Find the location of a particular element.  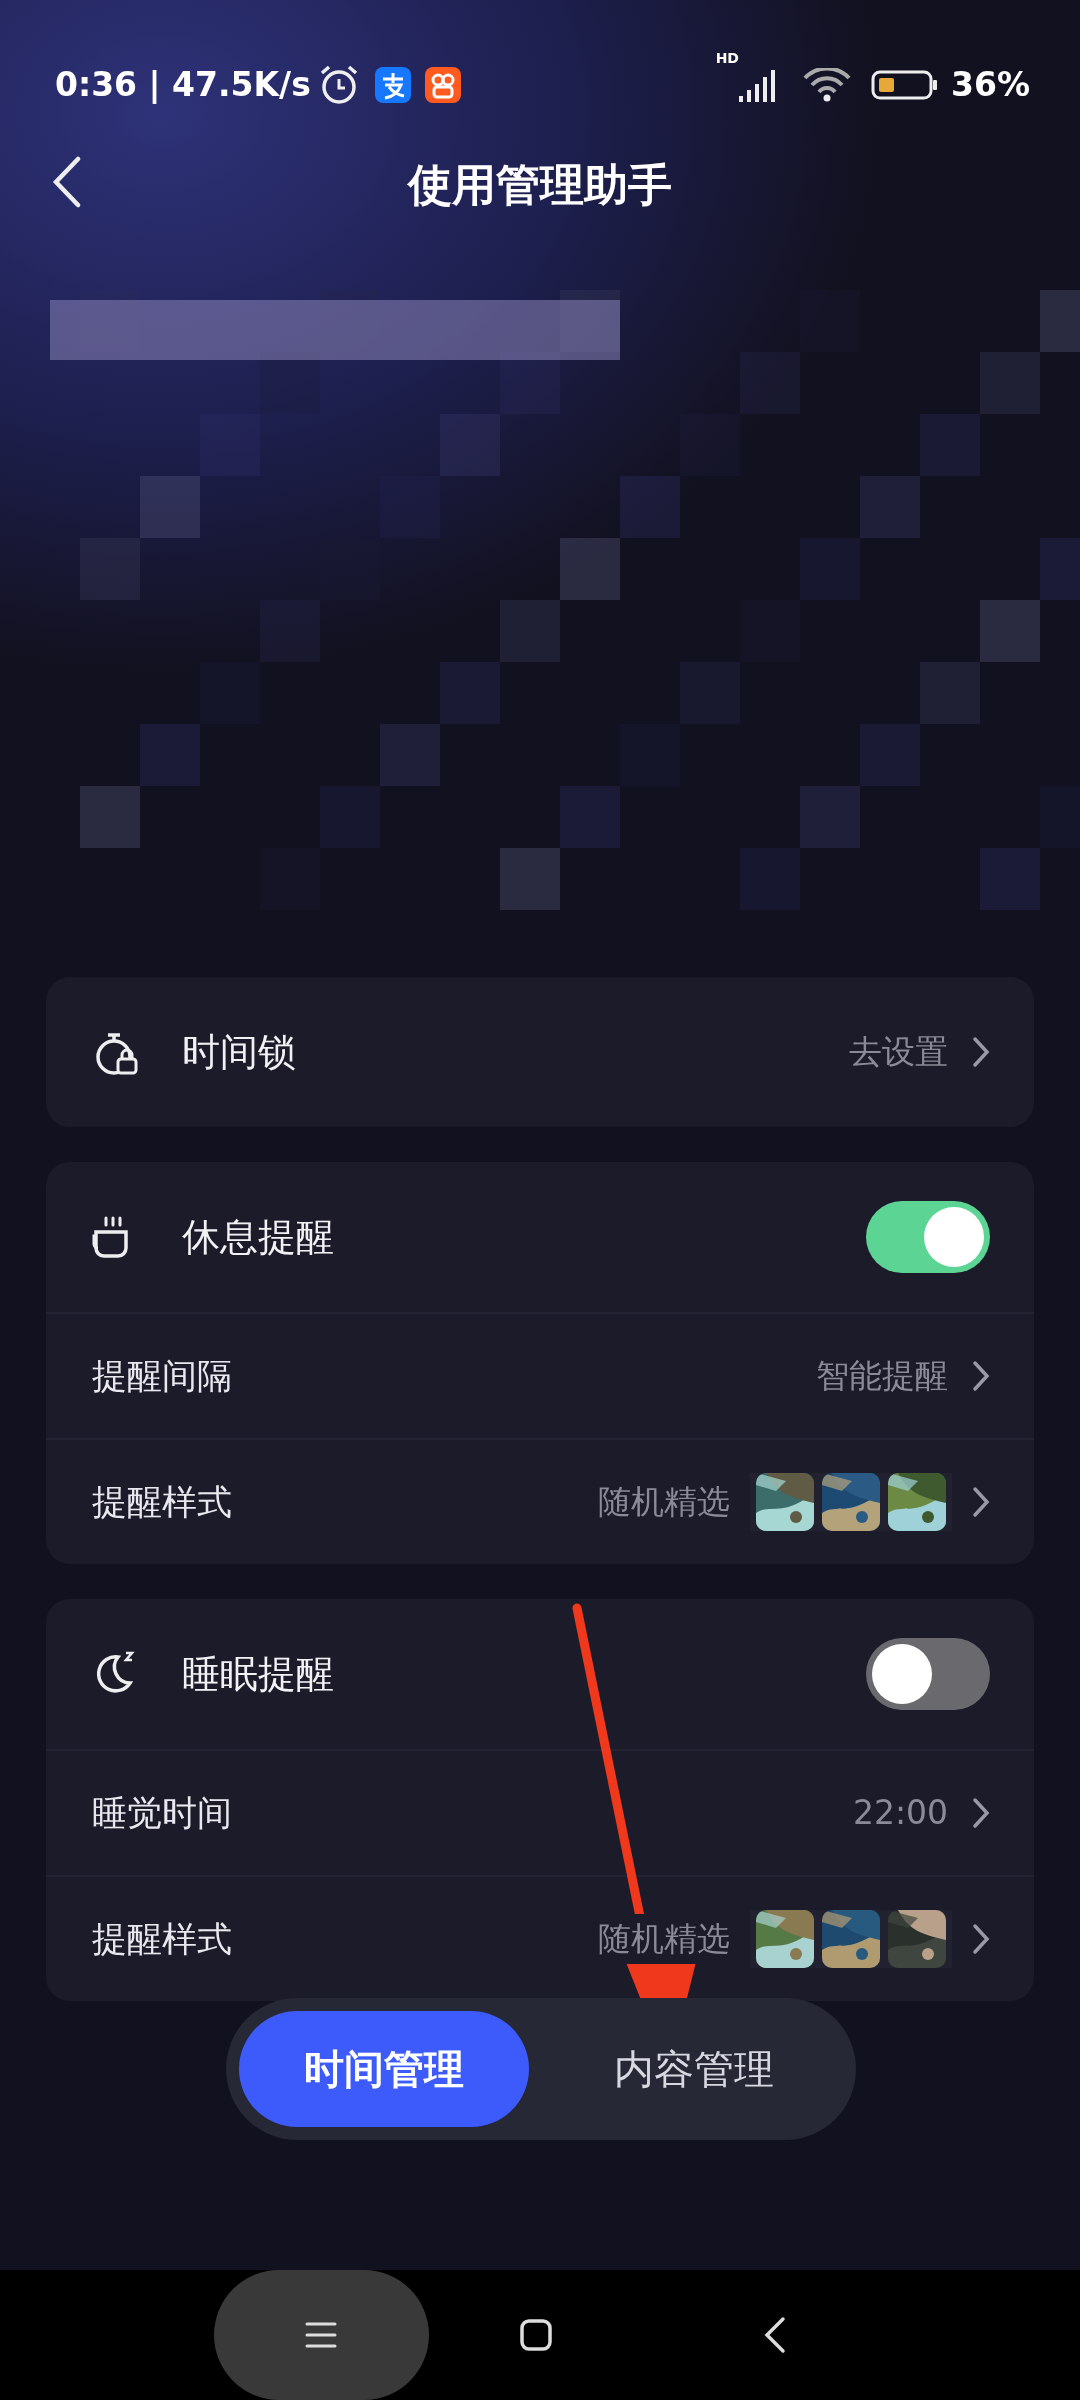

row-label: 提醒间隔 is located at coordinates (162, 1376).